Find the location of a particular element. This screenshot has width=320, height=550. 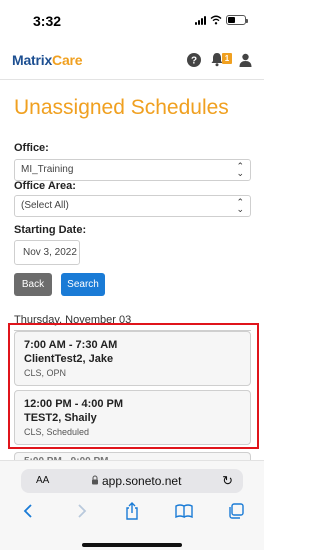

bookmarks-icon is located at coordinates (184, 511).